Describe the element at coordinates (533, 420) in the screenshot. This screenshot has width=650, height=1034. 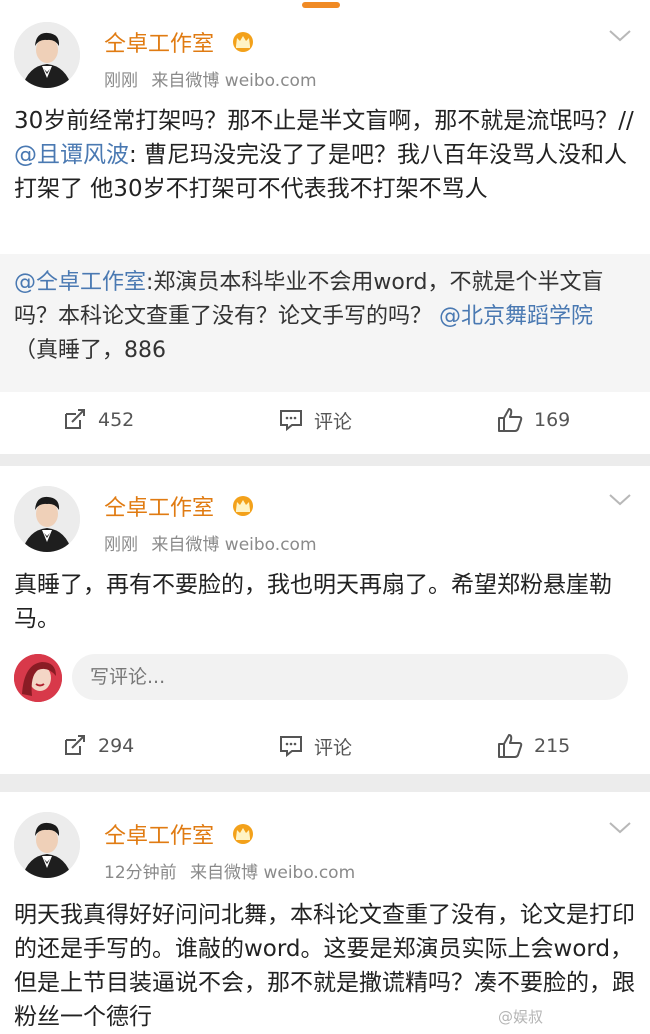
I see `like-button: 169` at that location.